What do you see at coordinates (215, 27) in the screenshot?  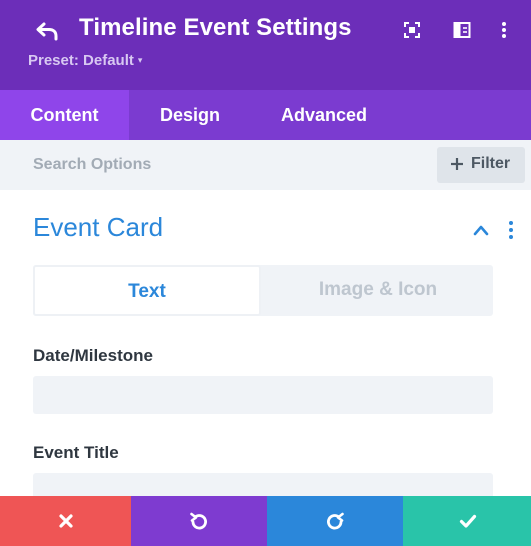 I see `page-title: Timeline Event Settings` at bounding box center [215, 27].